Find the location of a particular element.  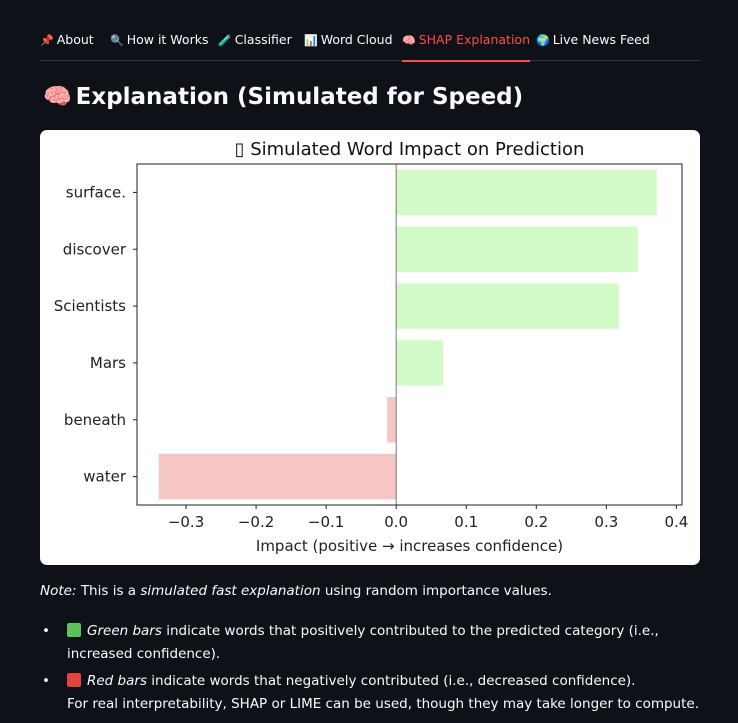

note-lead: Note: is located at coordinates (58, 591).